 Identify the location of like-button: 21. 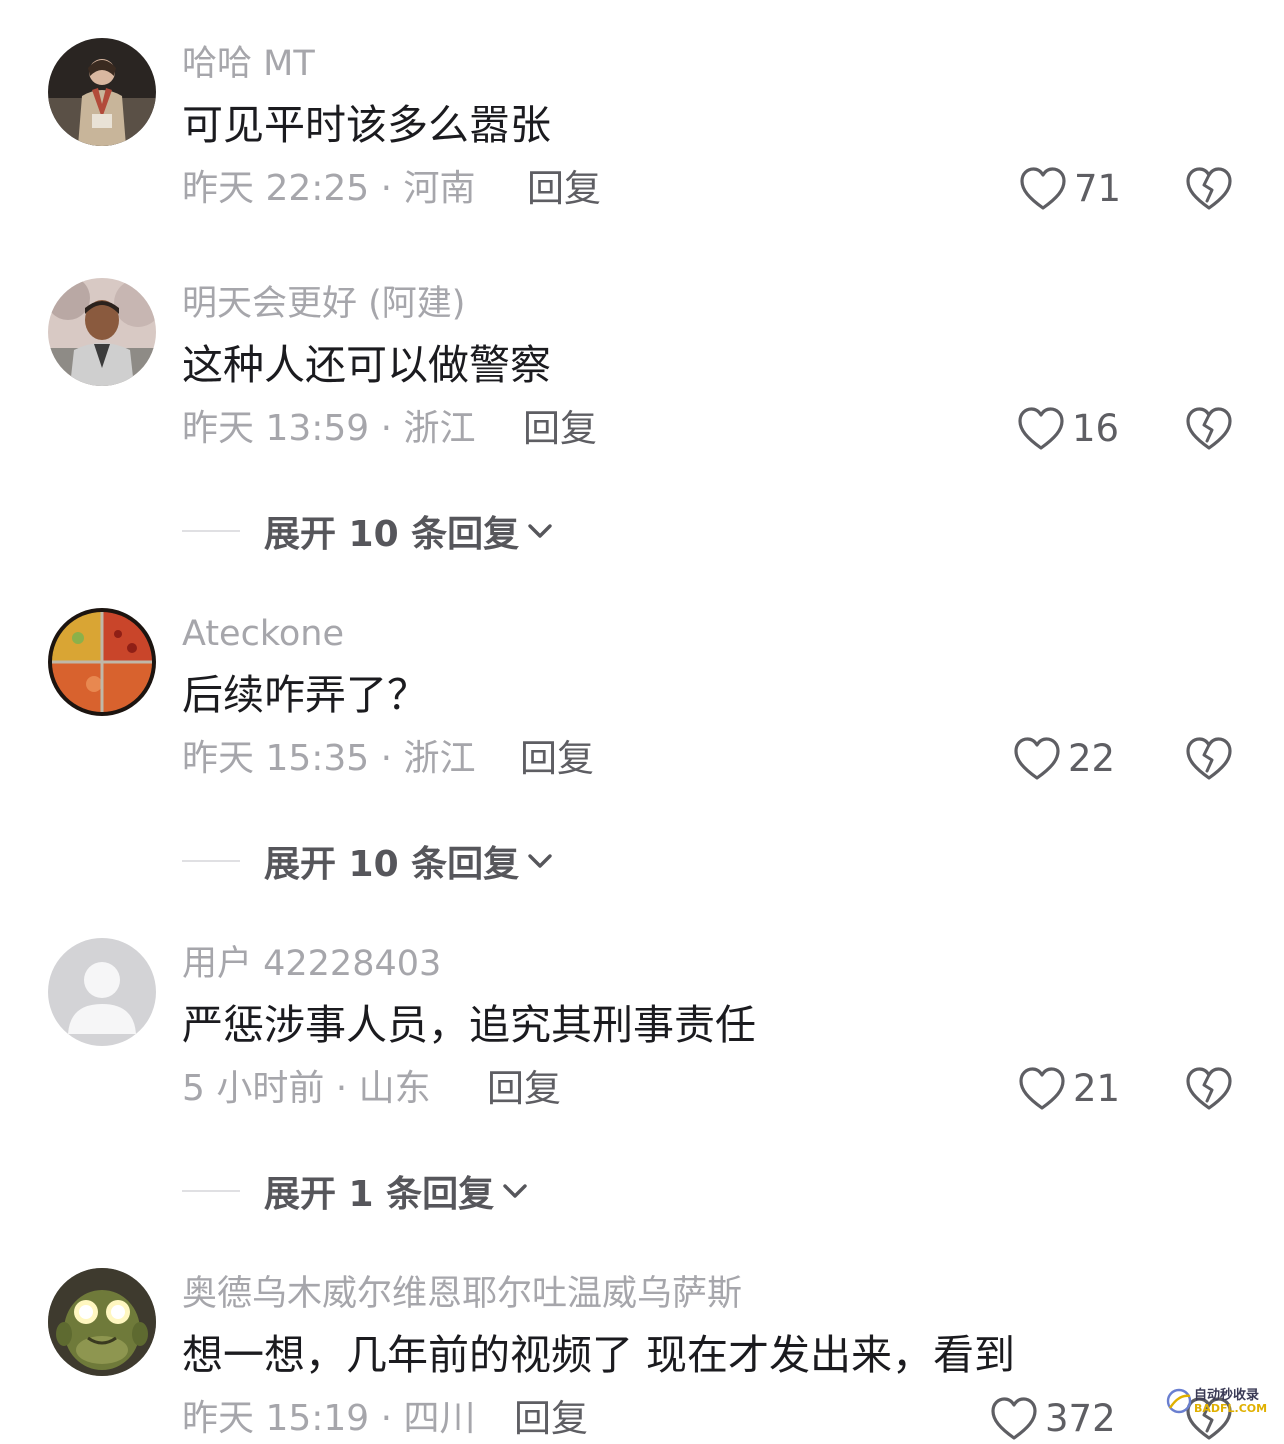
(1069, 1089).